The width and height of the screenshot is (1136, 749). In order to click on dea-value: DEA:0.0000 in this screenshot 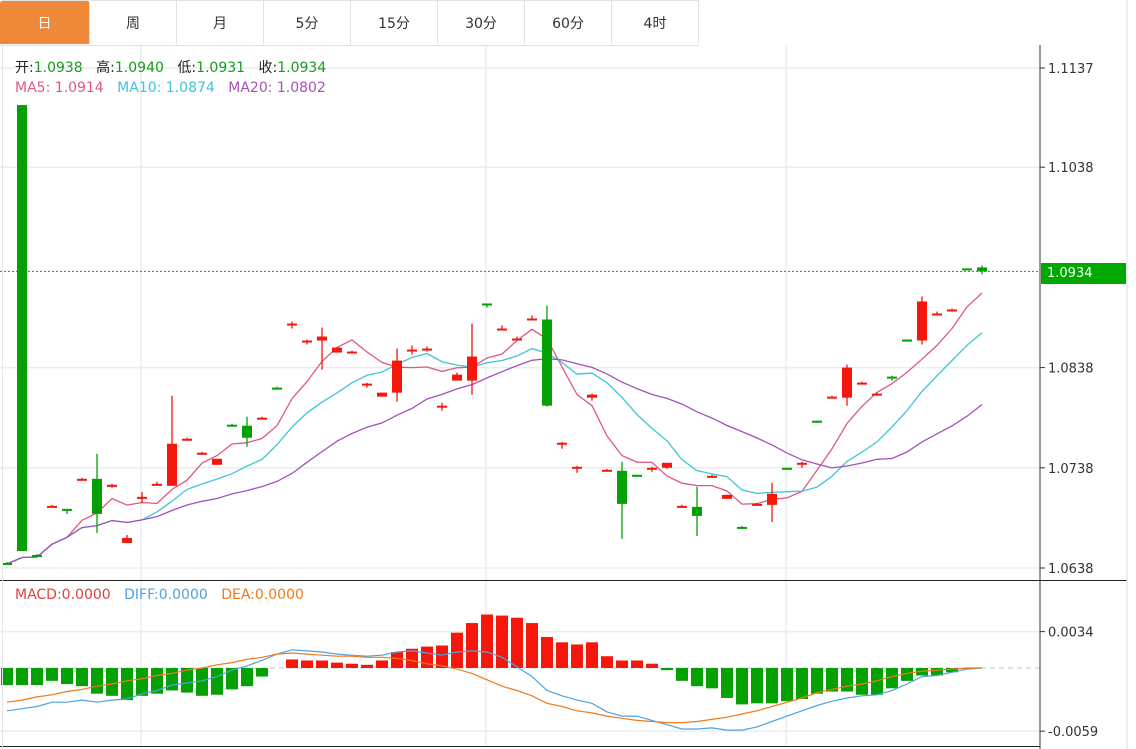, I will do `click(262, 595)`.